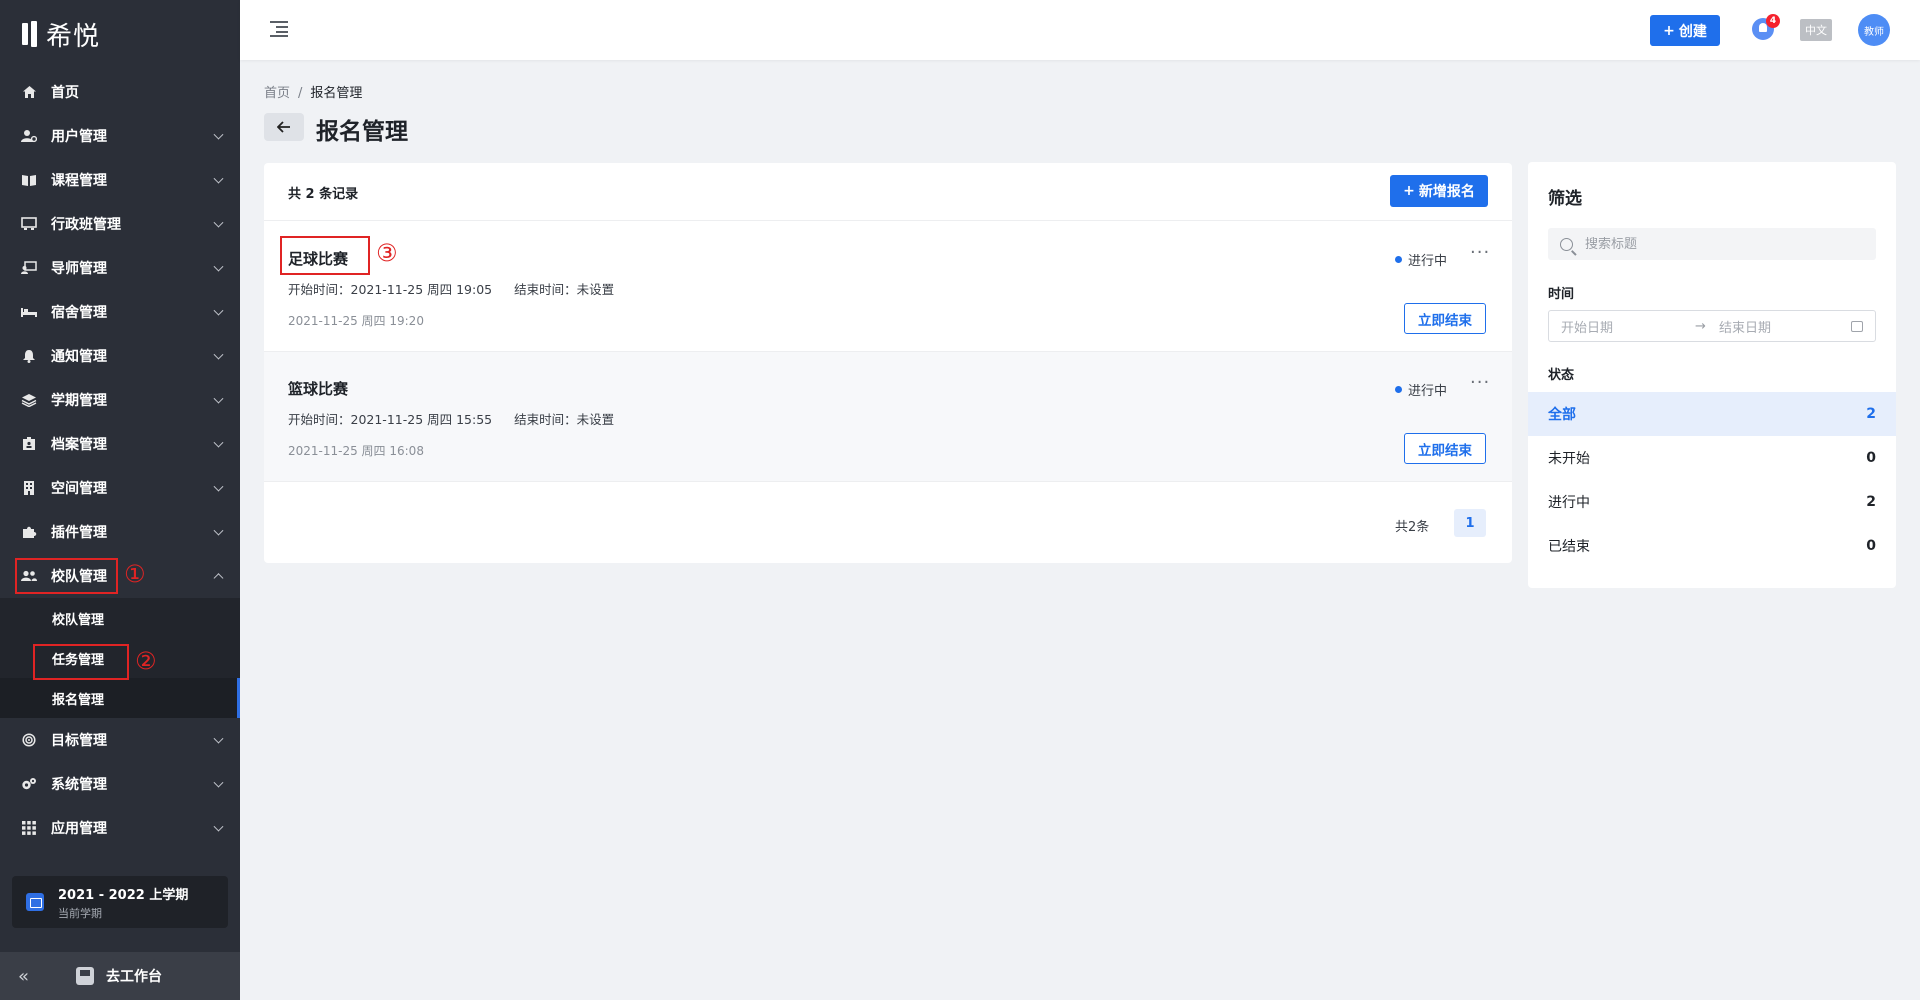 The image size is (1920, 1000). I want to click on sidebar-item-apps: 应用管理, so click(120, 828).